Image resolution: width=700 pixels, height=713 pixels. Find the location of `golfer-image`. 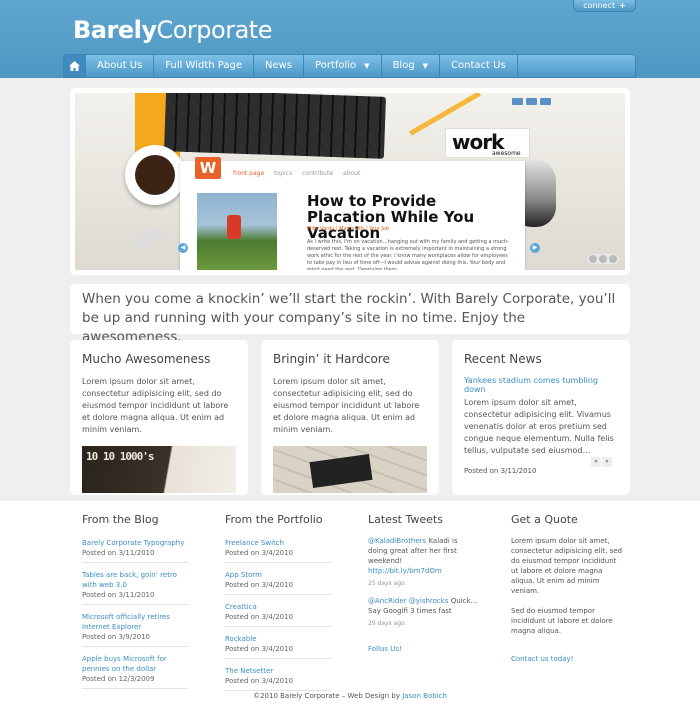

golfer-image is located at coordinates (237, 231).